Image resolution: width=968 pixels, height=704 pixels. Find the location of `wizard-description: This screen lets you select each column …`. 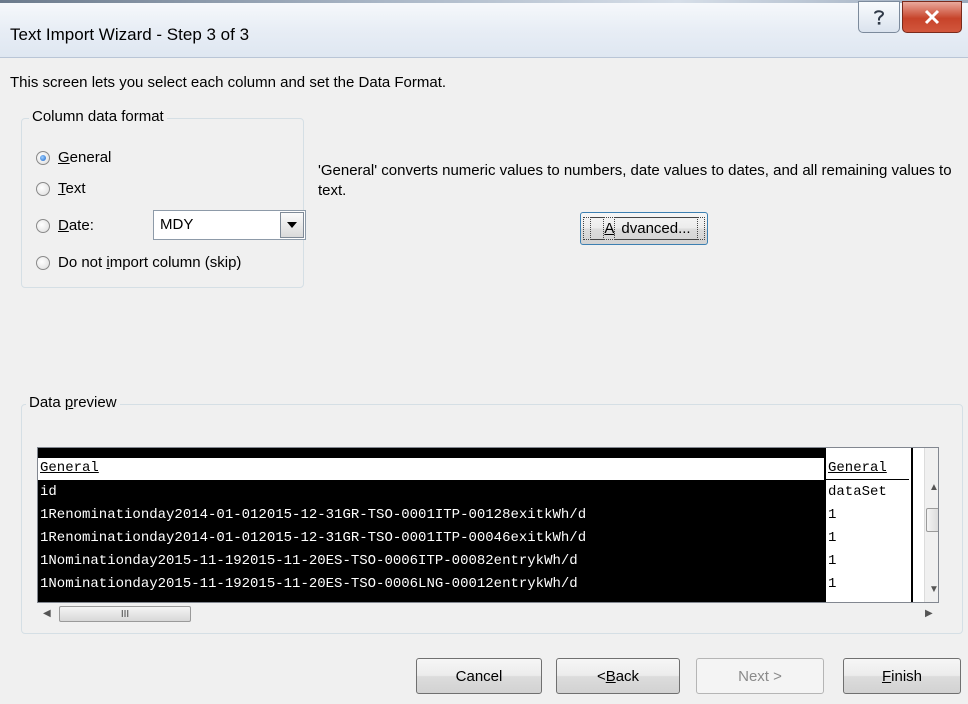

wizard-description: This screen lets you select each column … is located at coordinates (228, 82).